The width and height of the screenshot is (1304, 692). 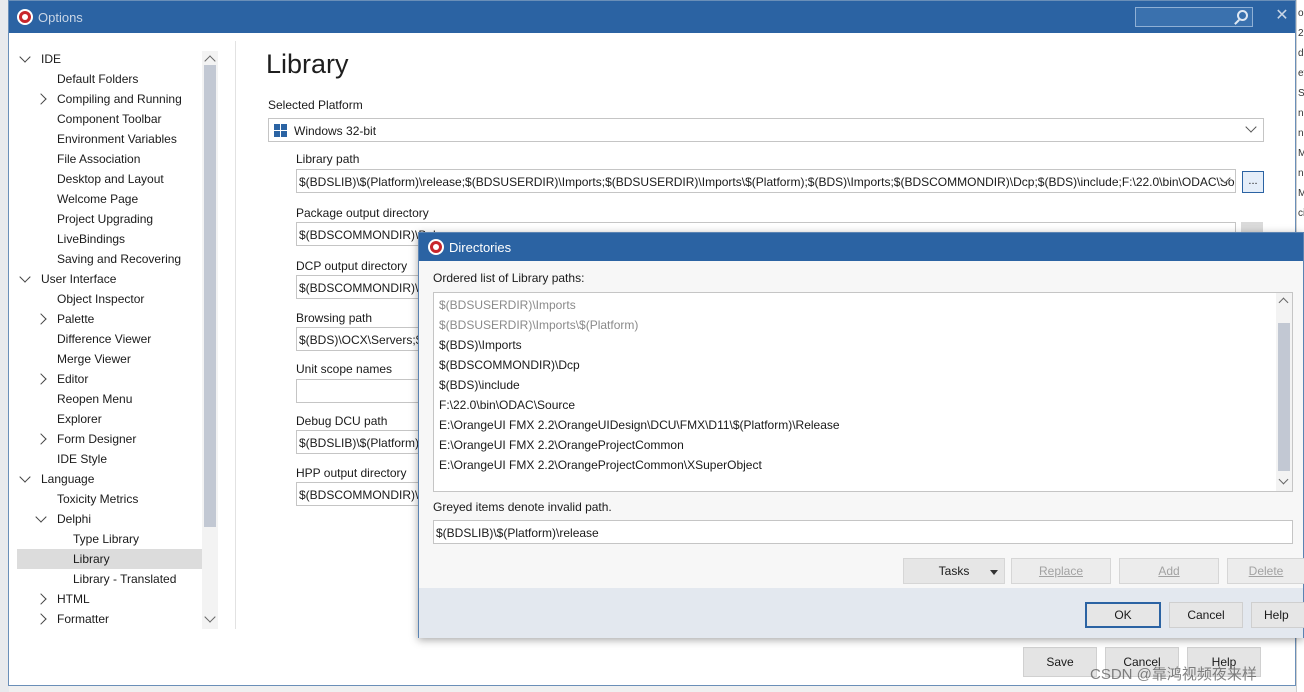 I want to click on background-text-fragment: d, so click(x=1301, y=53).